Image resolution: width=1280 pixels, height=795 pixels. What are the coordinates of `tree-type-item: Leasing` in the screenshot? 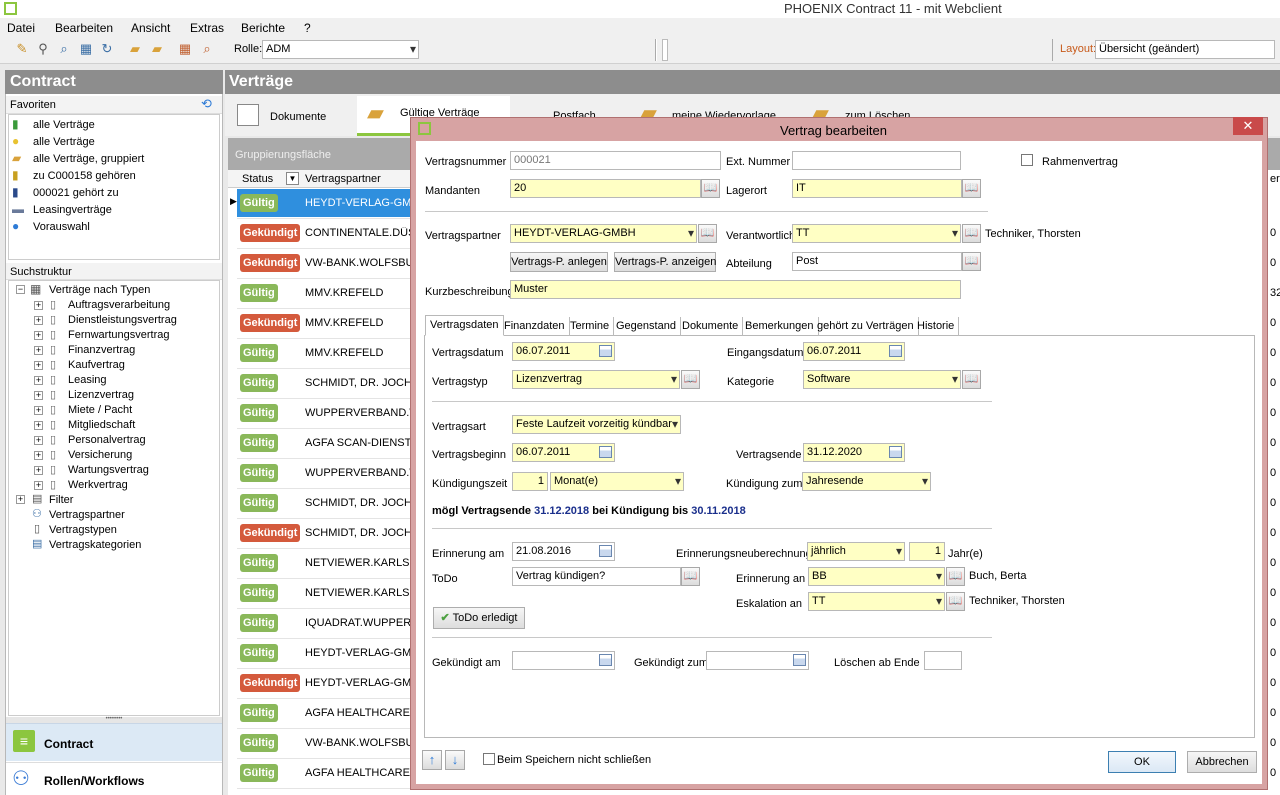 It's located at (87, 380).